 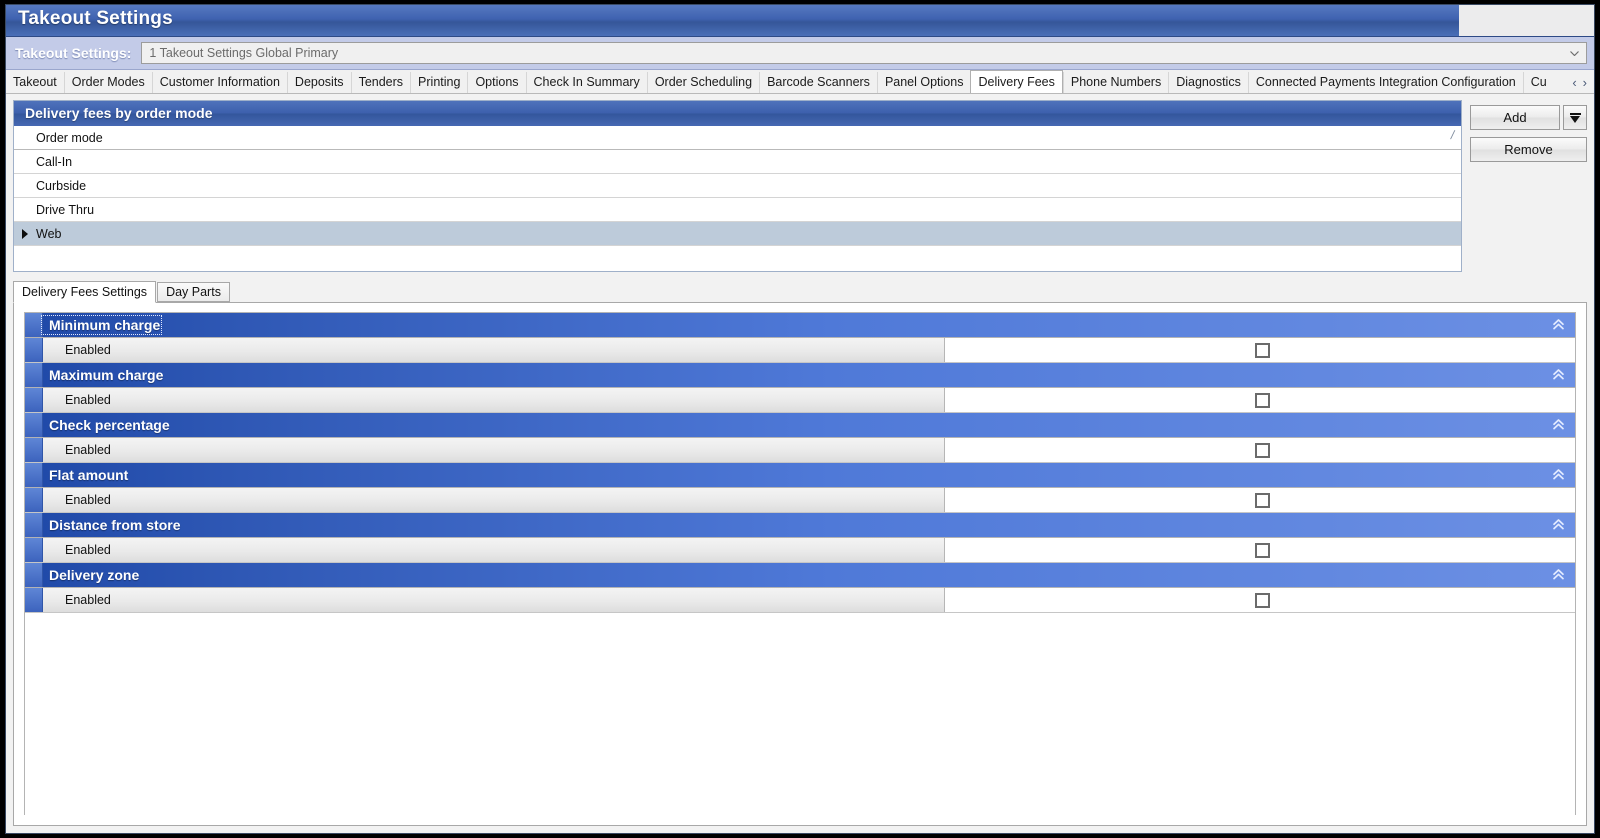 What do you see at coordinates (737, 234) in the screenshot?
I see `table-row: Web` at bounding box center [737, 234].